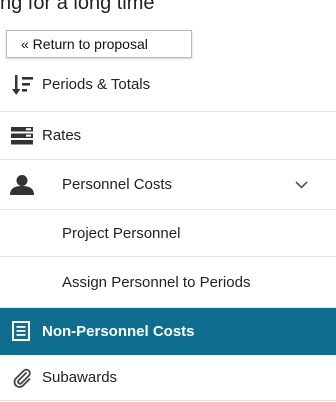 The height and width of the screenshot is (402, 336). What do you see at coordinates (99, 44) in the screenshot?
I see `return-to-proposal-button: « Return to proposal` at bounding box center [99, 44].